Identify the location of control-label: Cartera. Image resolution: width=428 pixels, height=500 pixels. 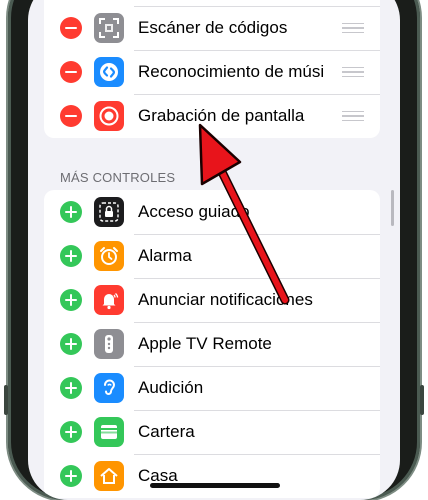
(166, 431).